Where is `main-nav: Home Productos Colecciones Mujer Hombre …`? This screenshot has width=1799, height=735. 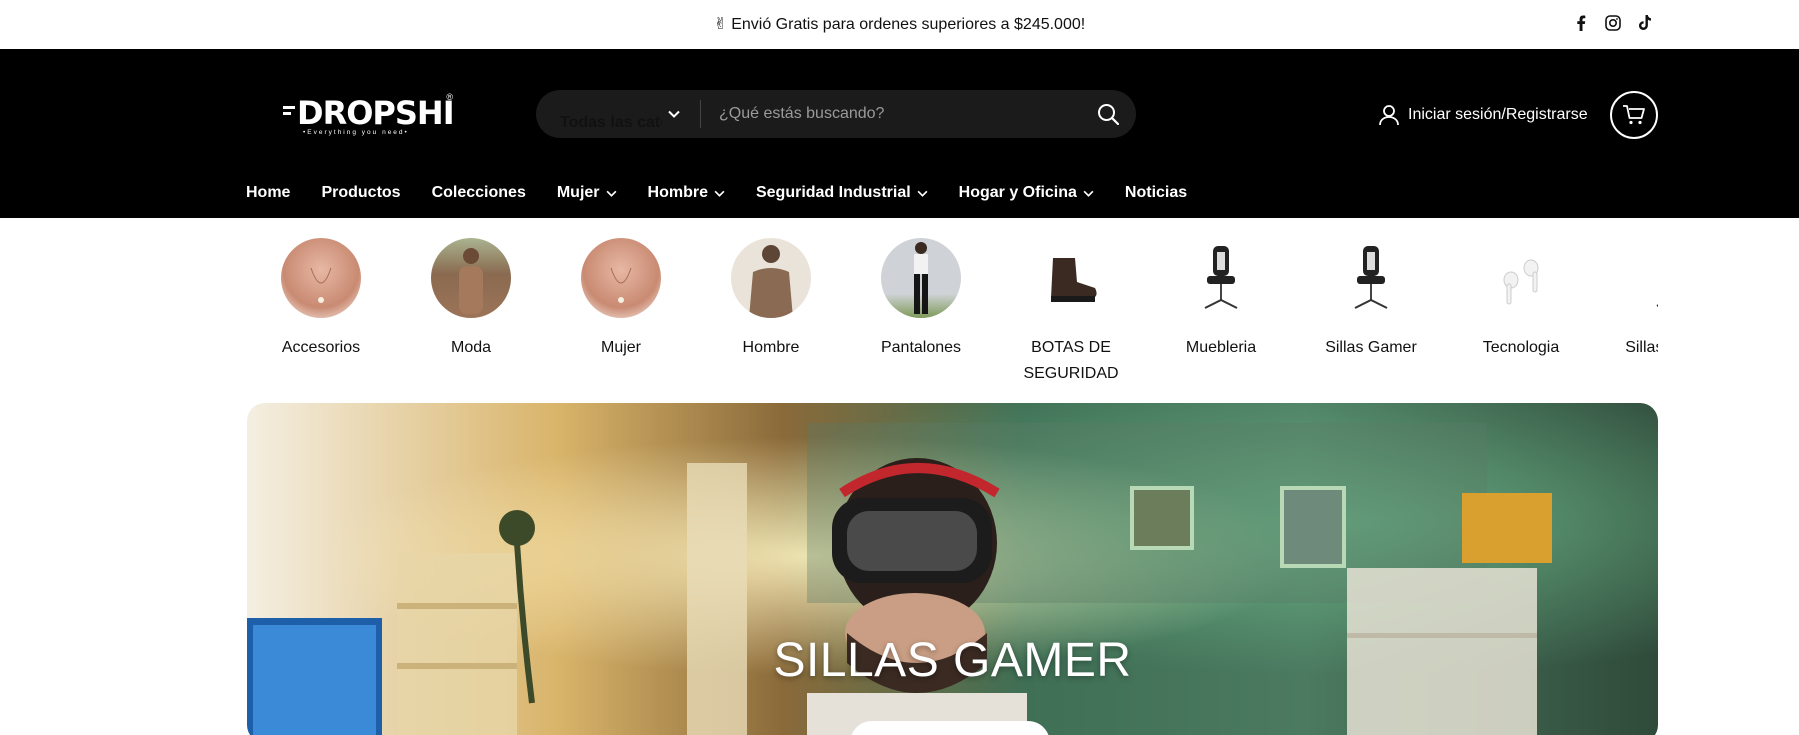
main-nav: Home Productos Colecciones Mujer Hombre … is located at coordinates (732, 193).